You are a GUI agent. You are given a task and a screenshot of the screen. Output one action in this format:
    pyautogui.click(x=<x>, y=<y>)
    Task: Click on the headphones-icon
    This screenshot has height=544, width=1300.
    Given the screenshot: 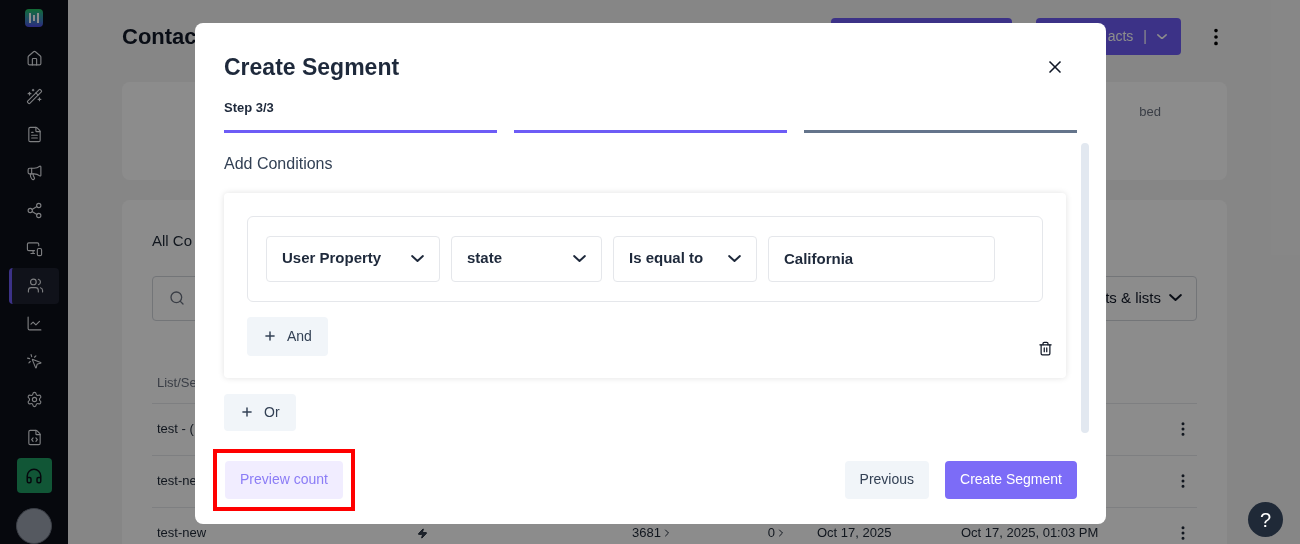 What is the action you would take?
    pyautogui.click(x=34, y=475)
    